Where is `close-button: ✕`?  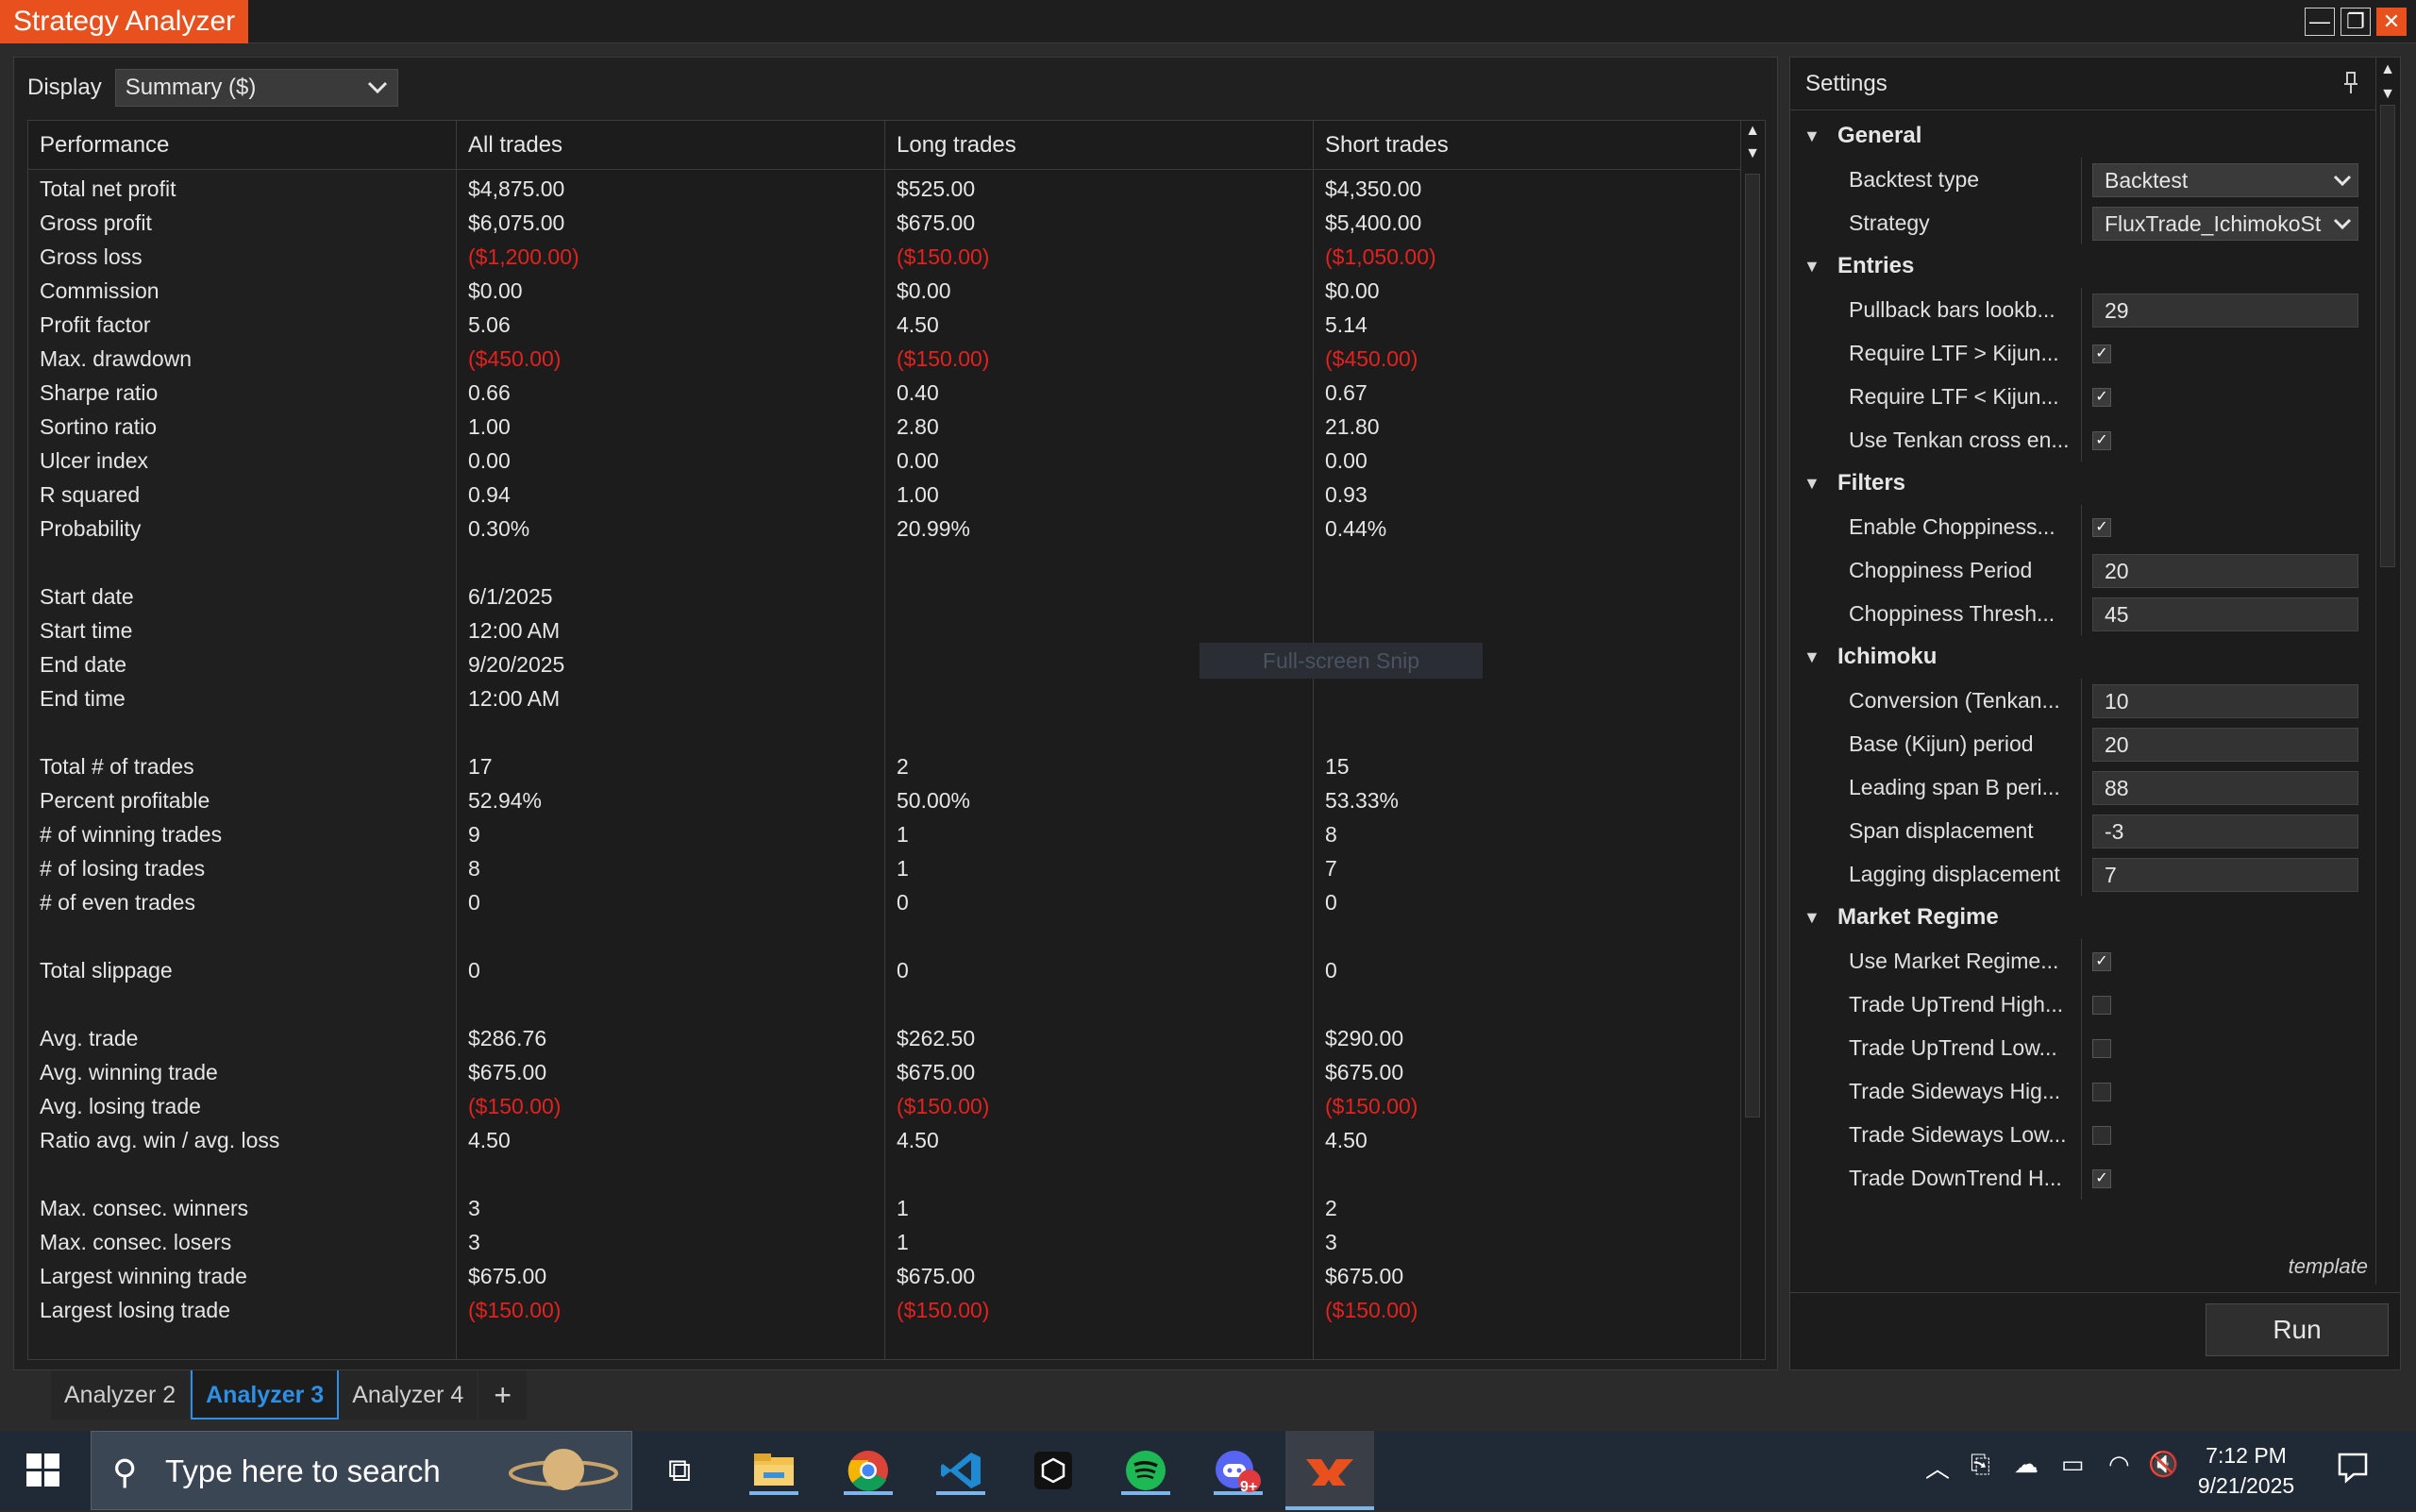
close-button: ✕ is located at coordinates (2391, 22).